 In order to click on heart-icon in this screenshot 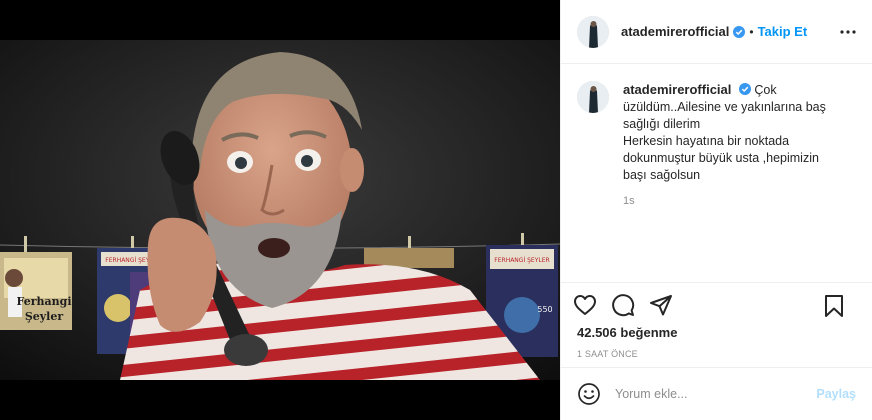, I will do `click(585, 304)`.